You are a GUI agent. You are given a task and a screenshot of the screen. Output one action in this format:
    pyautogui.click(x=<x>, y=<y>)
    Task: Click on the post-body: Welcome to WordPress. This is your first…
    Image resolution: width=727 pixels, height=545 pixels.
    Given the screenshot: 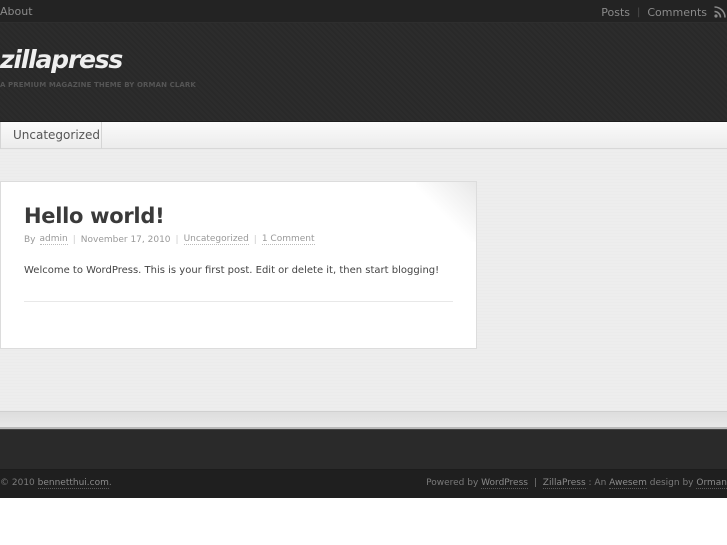 What is the action you would take?
    pyautogui.click(x=232, y=270)
    